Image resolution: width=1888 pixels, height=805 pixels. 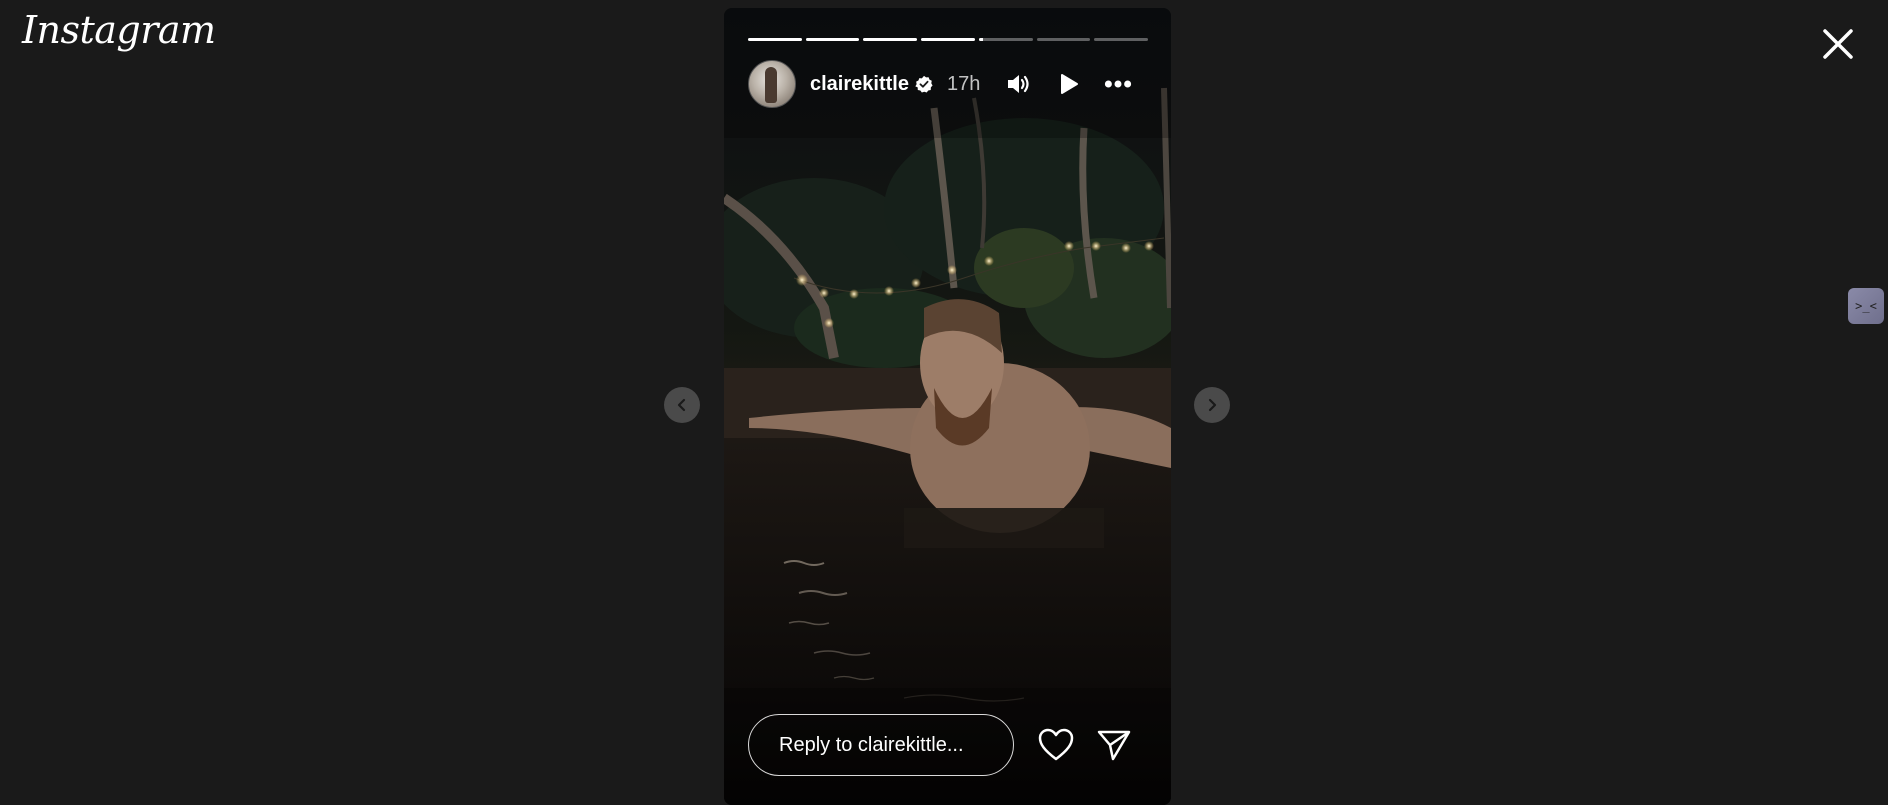 I want to click on extension-icon: >_<, so click(x=1866, y=306).